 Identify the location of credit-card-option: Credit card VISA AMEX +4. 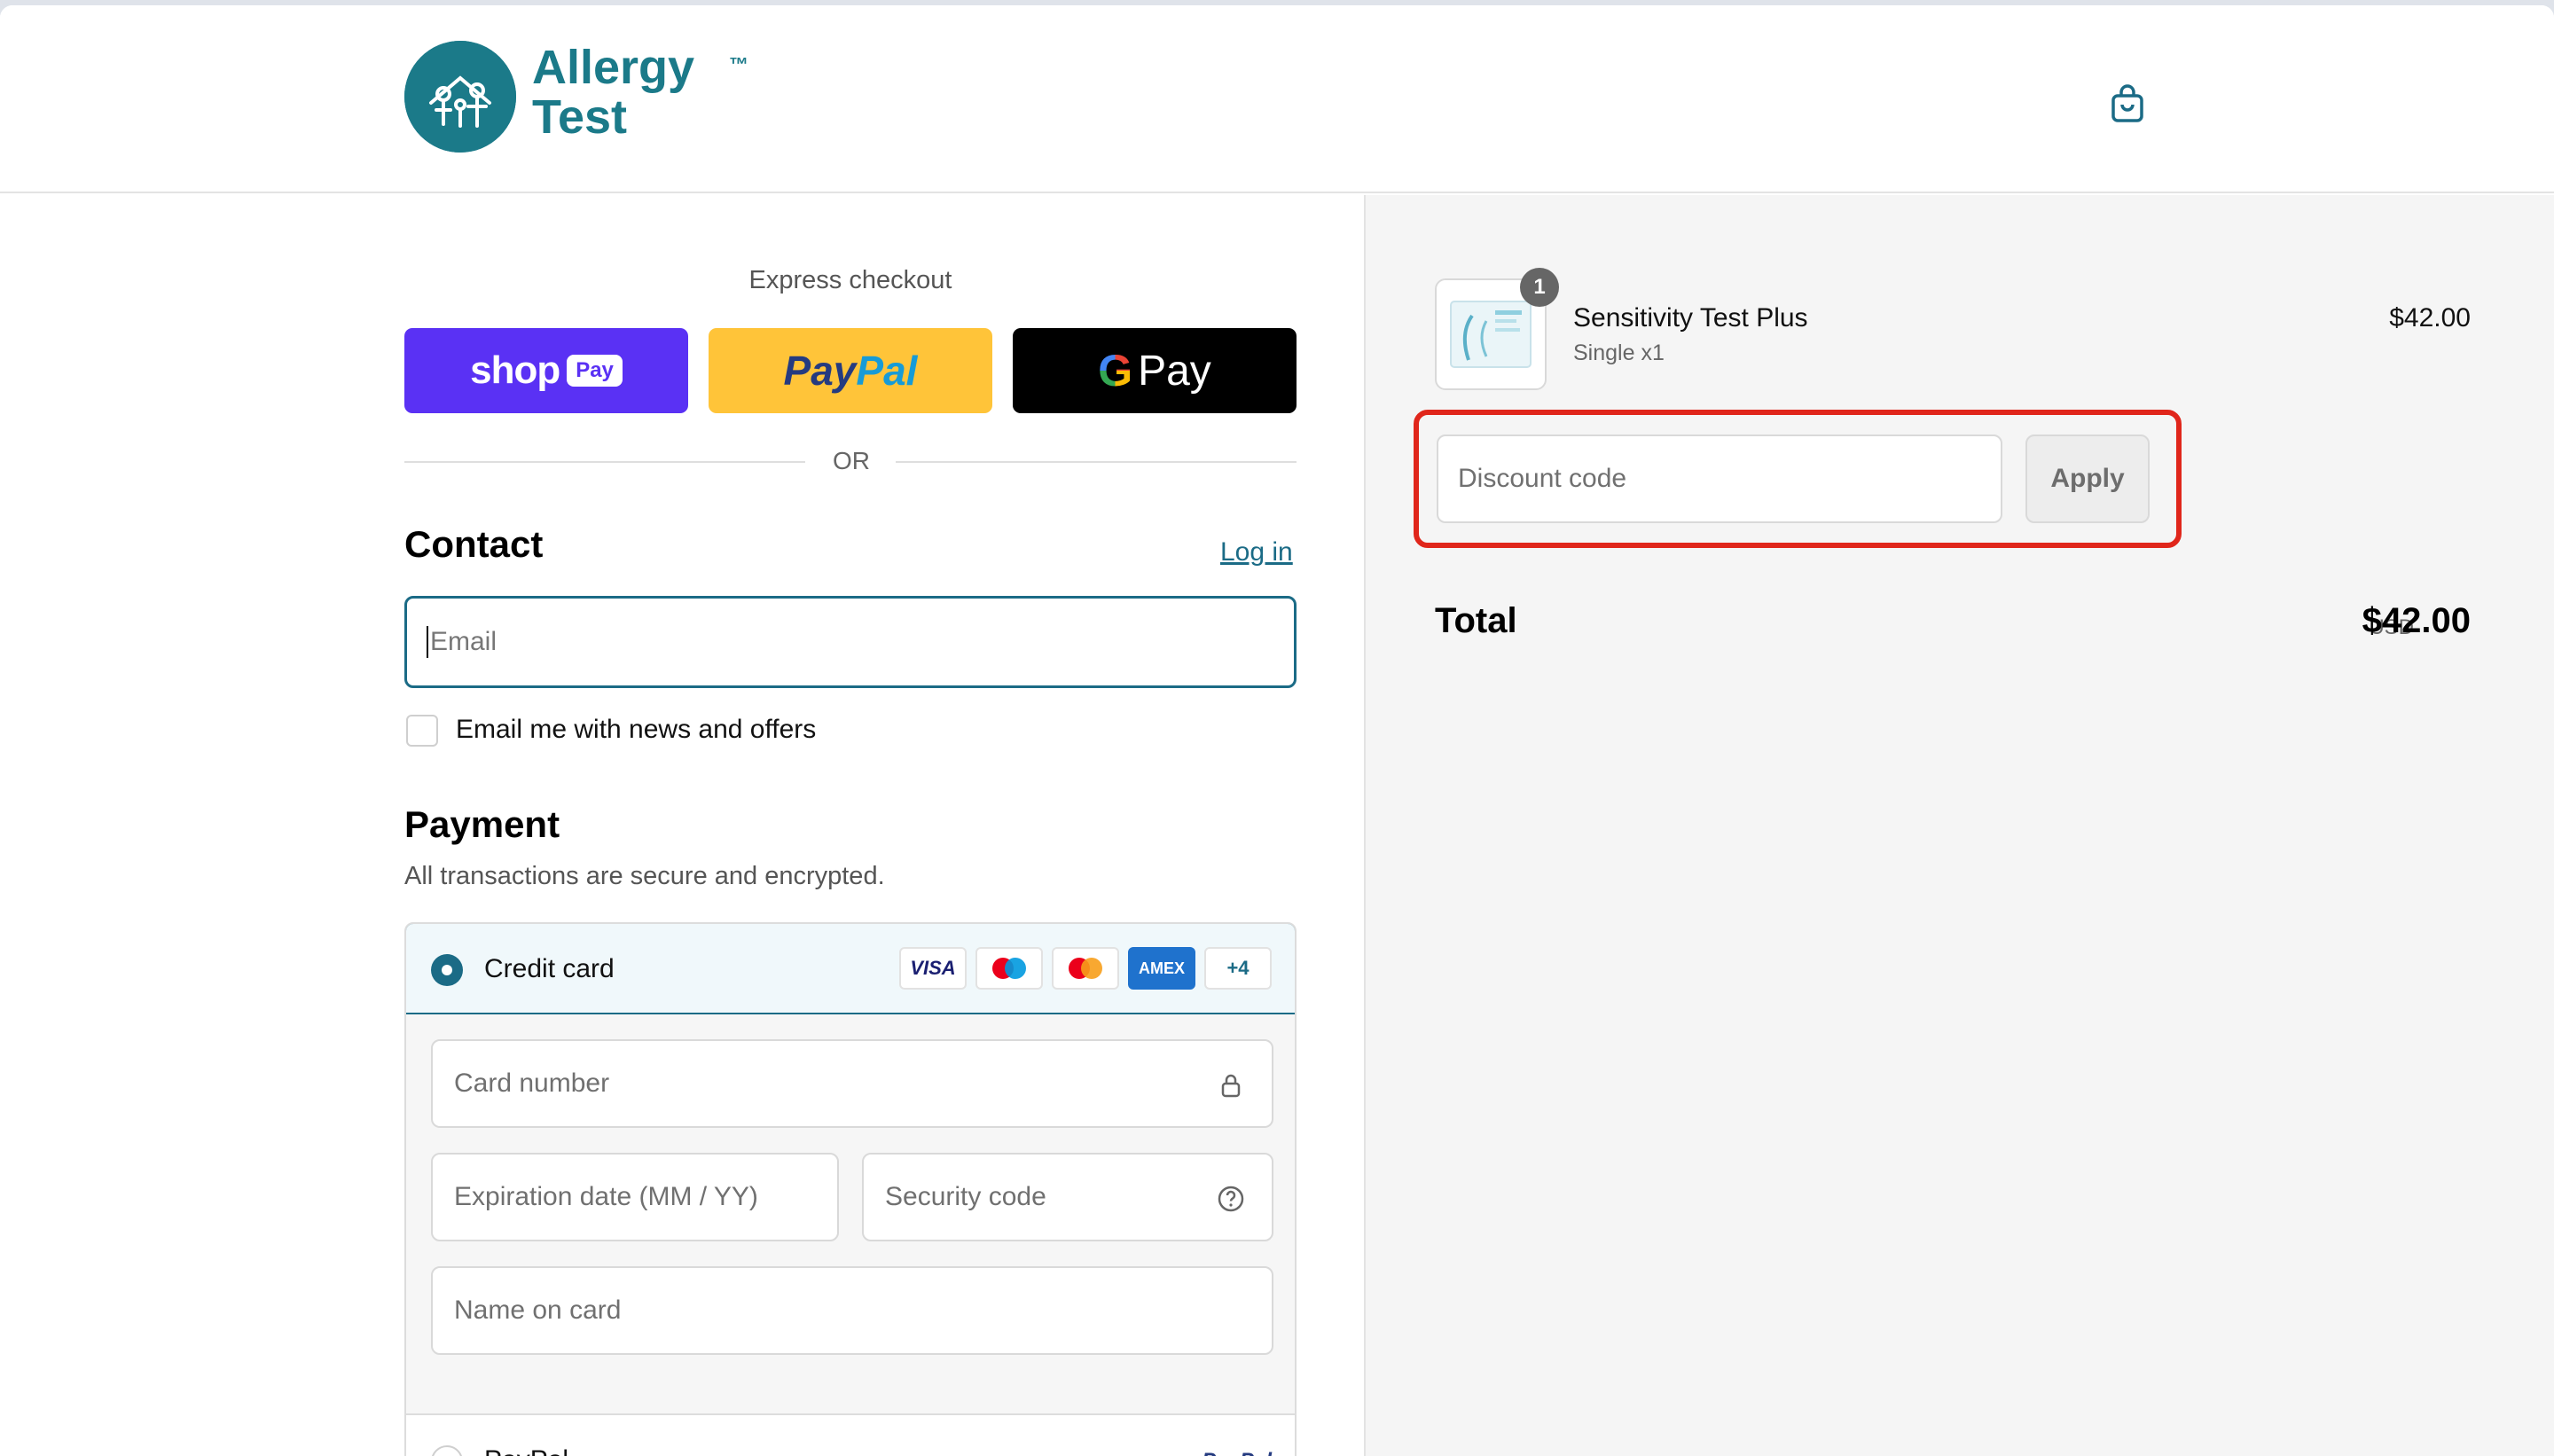
(850, 969).